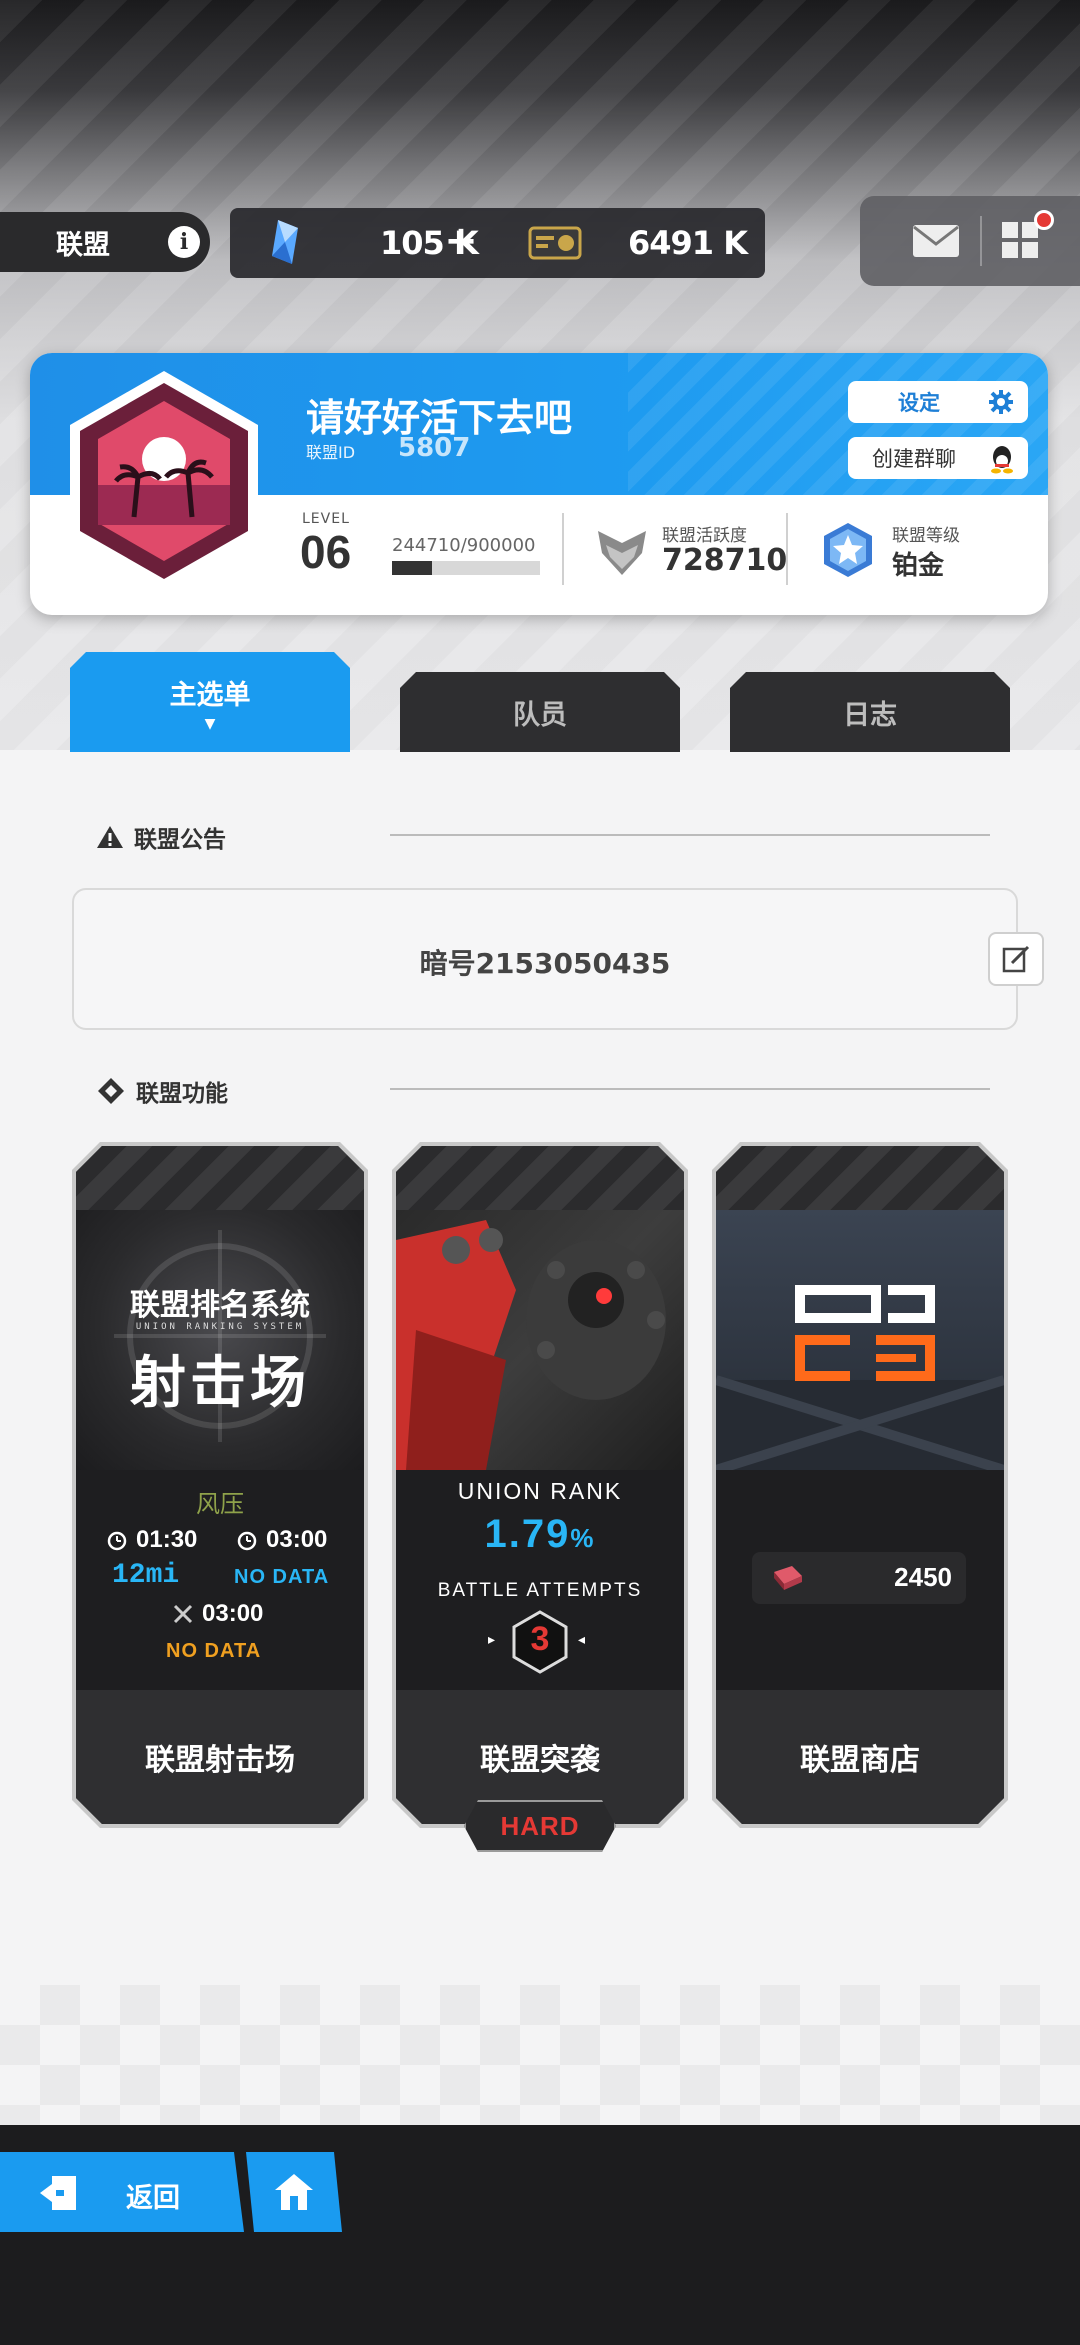 The width and height of the screenshot is (1080, 2345). I want to click on group-chat-label: 创建群聊, so click(914, 459).